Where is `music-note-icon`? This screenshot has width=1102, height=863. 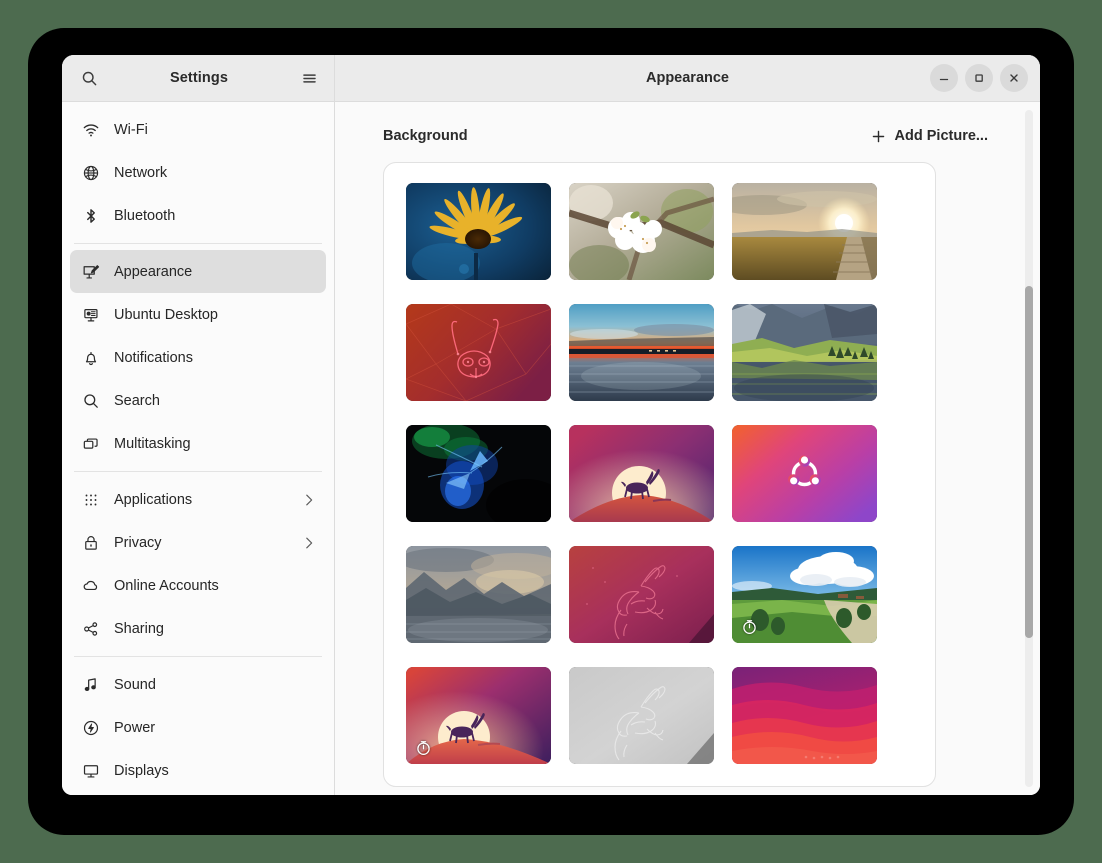 music-note-icon is located at coordinates (91, 685).